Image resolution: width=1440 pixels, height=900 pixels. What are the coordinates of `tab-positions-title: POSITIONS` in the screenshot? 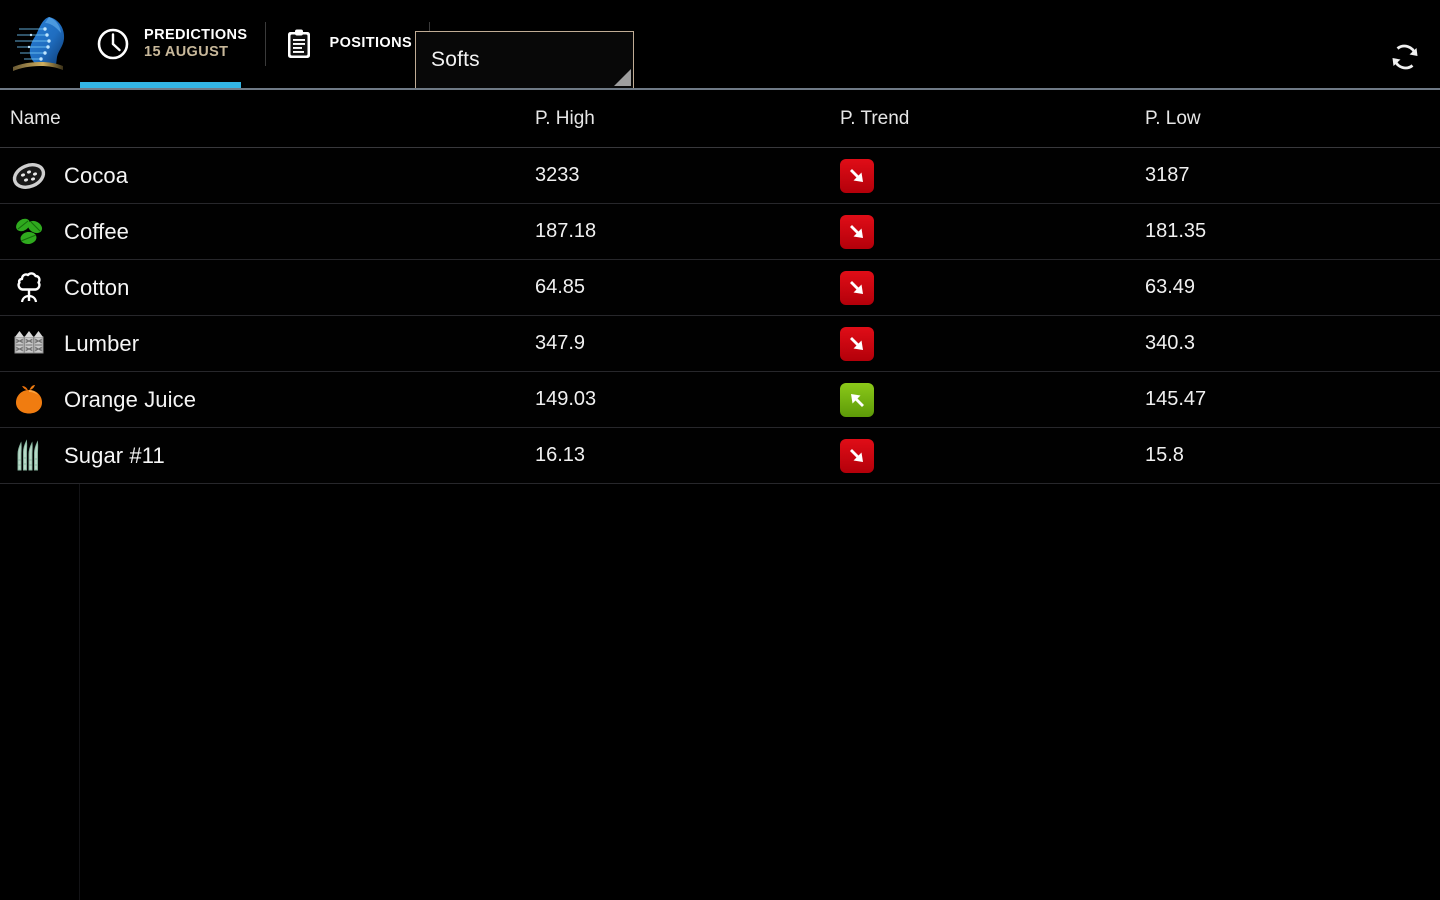 It's located at (371, 43).